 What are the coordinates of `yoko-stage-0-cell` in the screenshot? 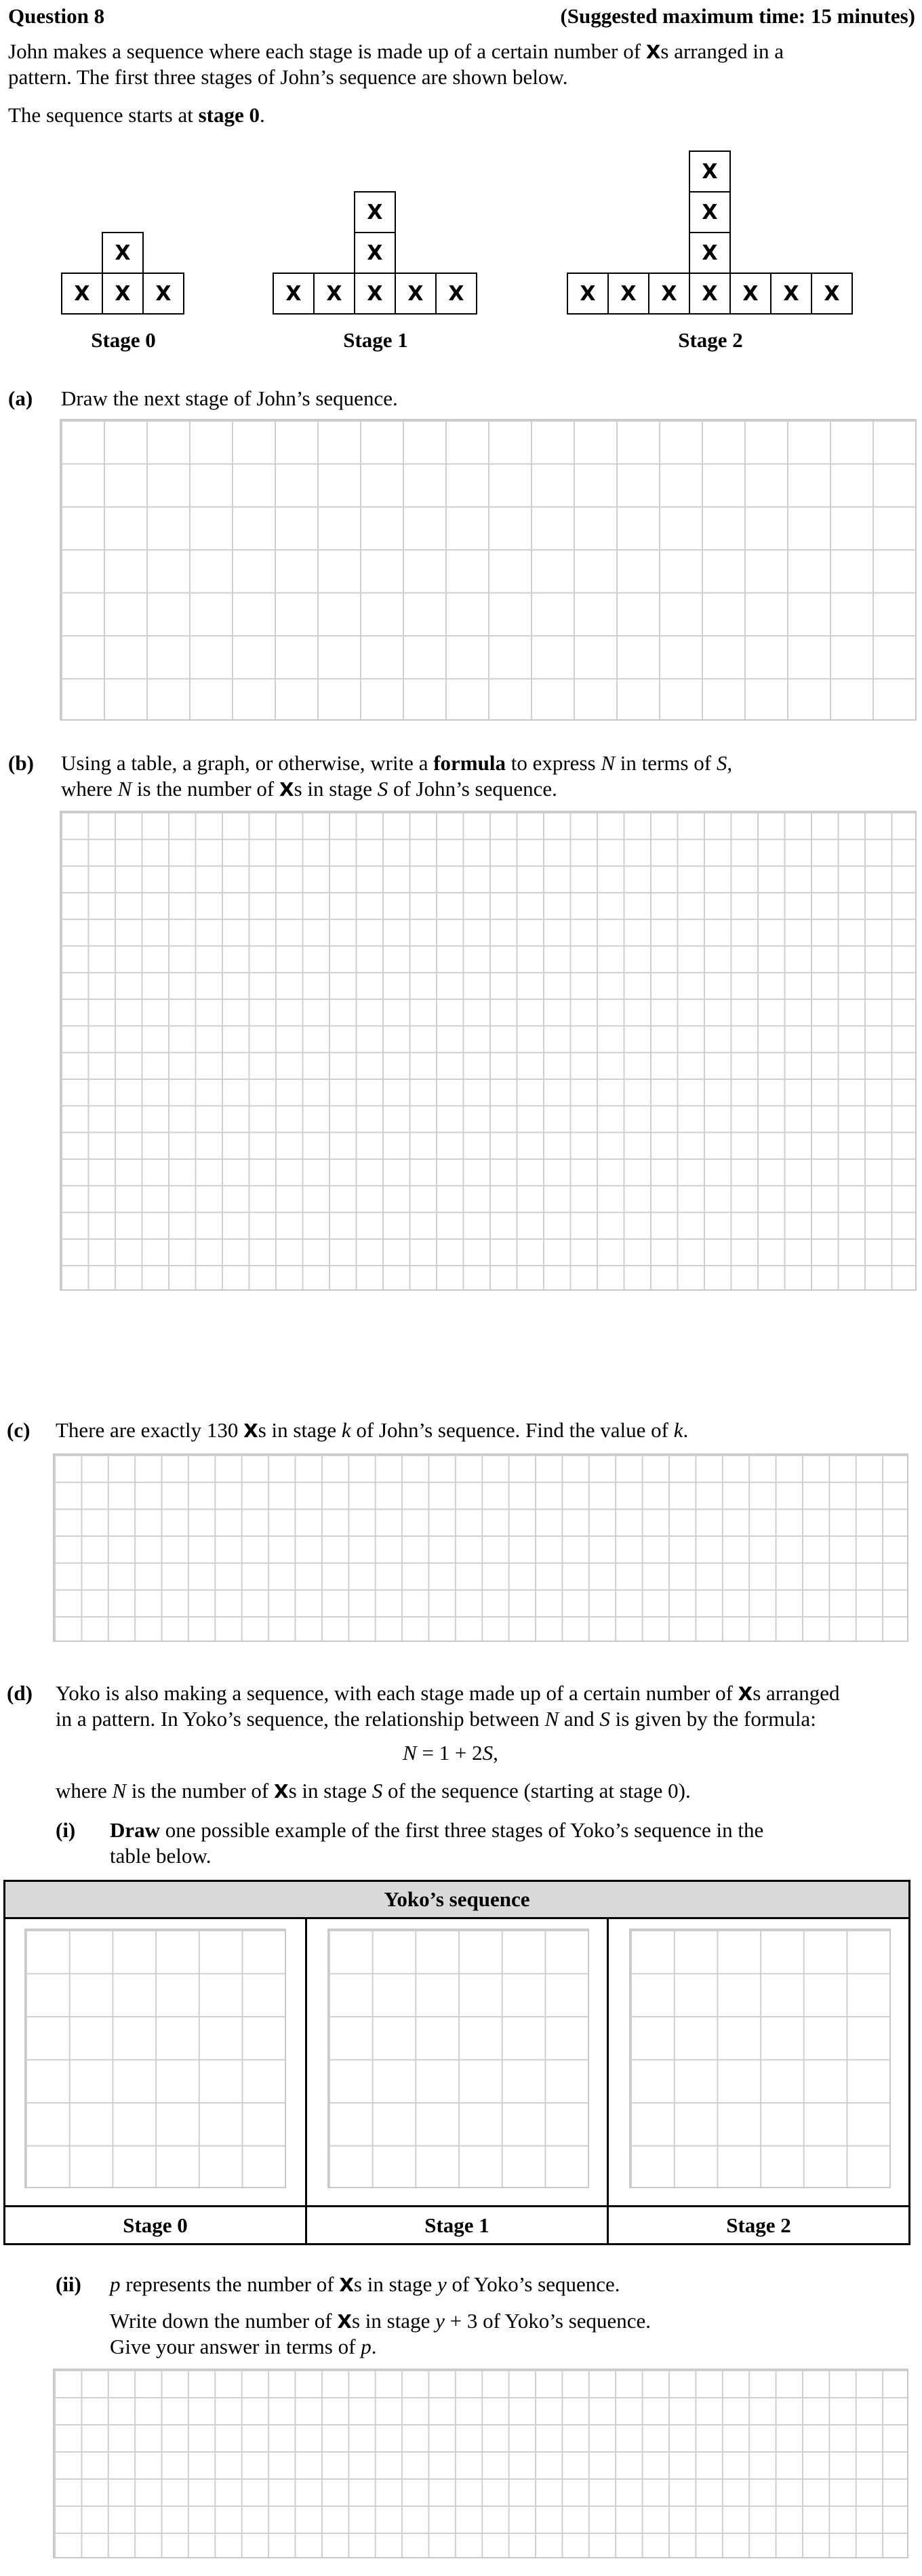 It's located at (155, 2062).